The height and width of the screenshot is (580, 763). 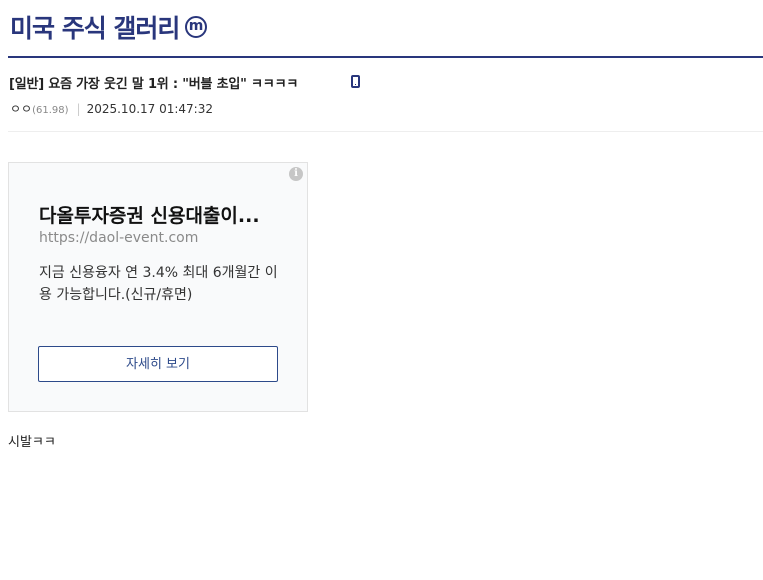 What do you see at coordinates (118, 238) in the screenshot?
I see `ad-url: https://daol-event.com` at bounding box center [118, 238].